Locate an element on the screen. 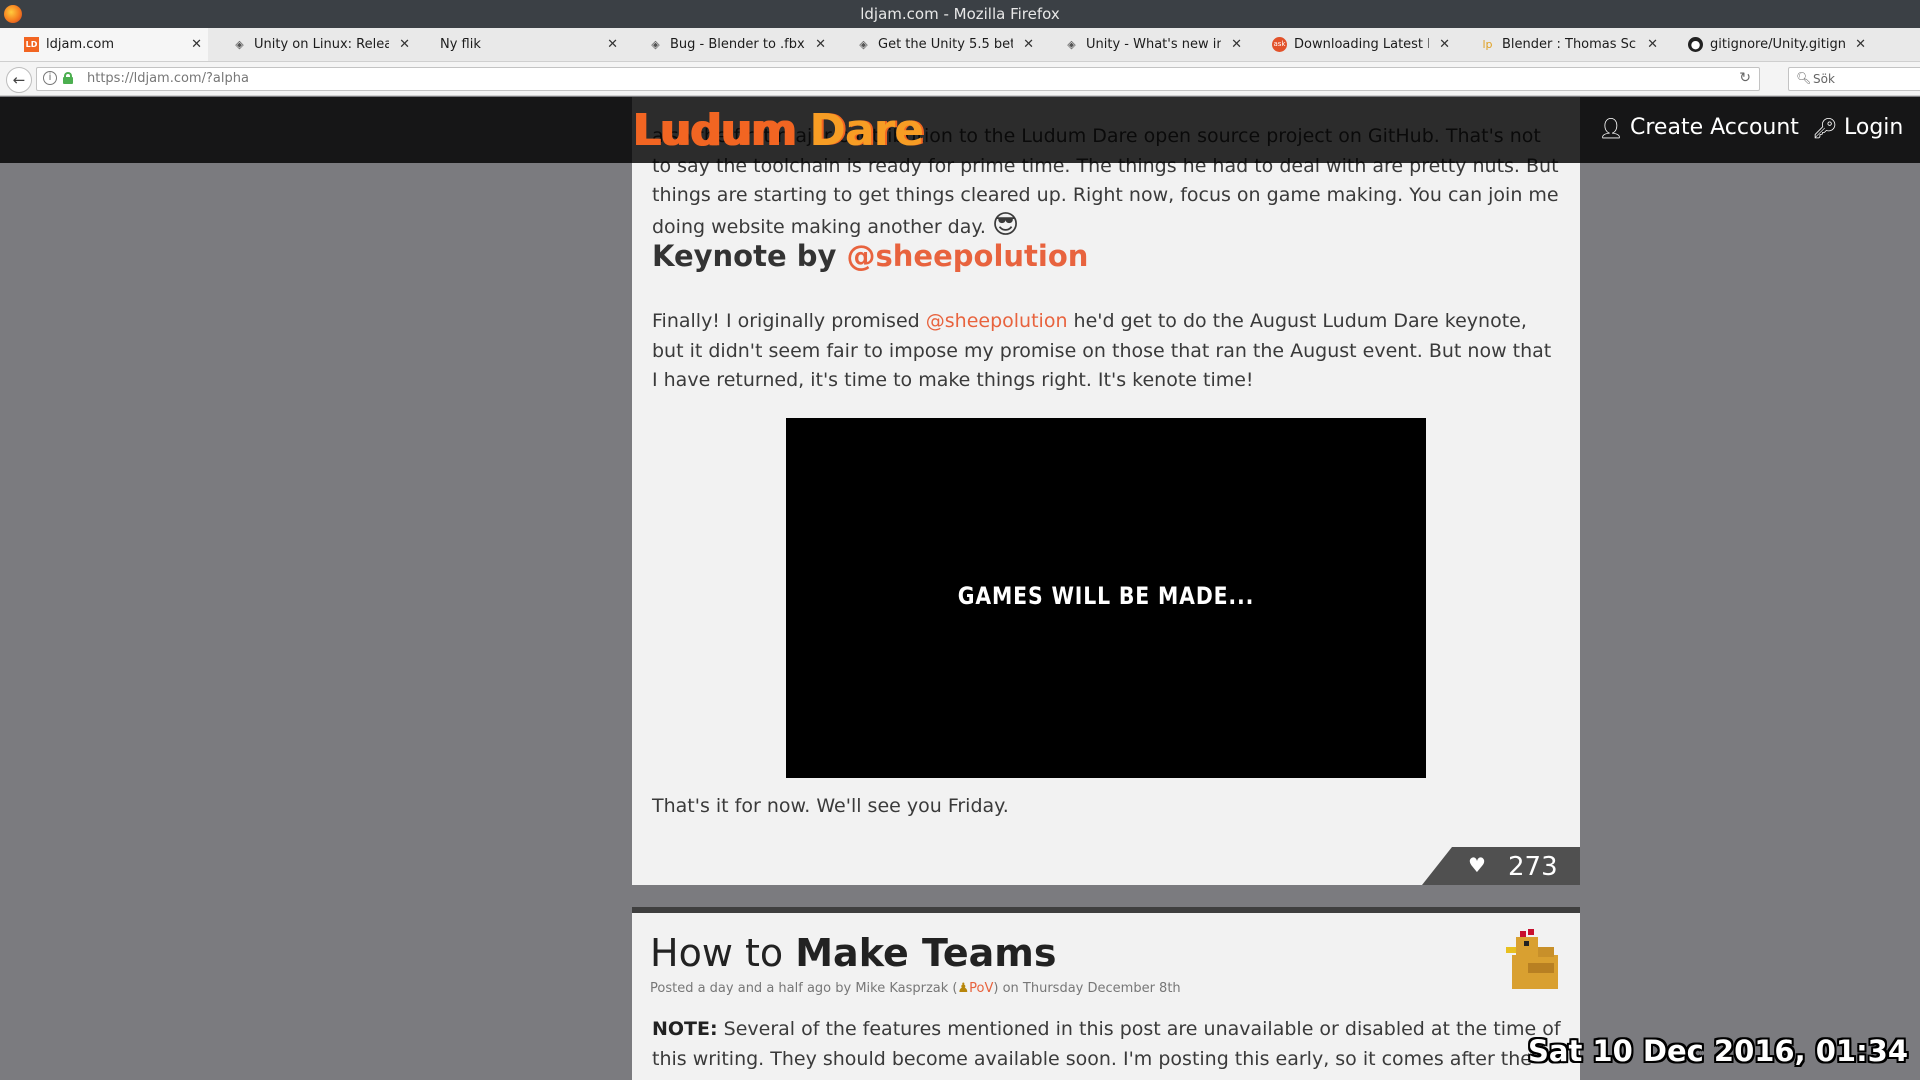 Image resolution: width=1920 pixels, height=1080 pixels. tab-ldjam: LD ldjam.com ✕ is located at coordinates (104, 44).